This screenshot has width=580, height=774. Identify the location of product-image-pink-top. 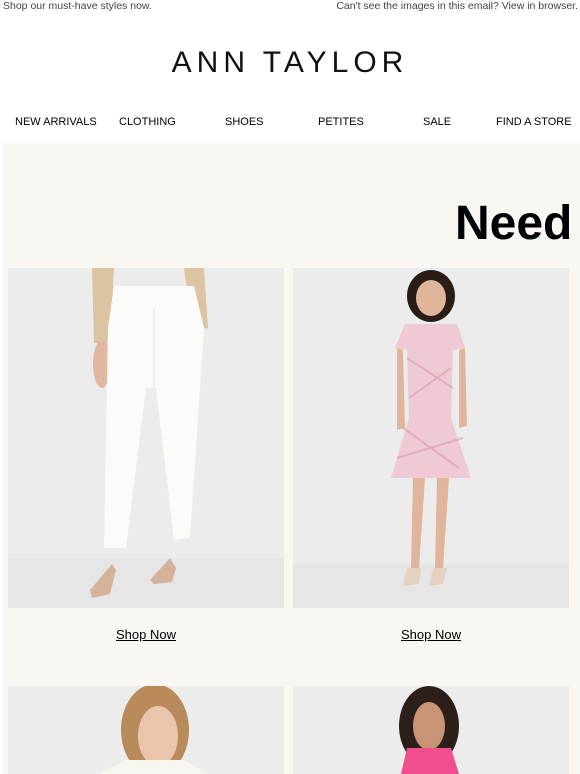
(431, 730).